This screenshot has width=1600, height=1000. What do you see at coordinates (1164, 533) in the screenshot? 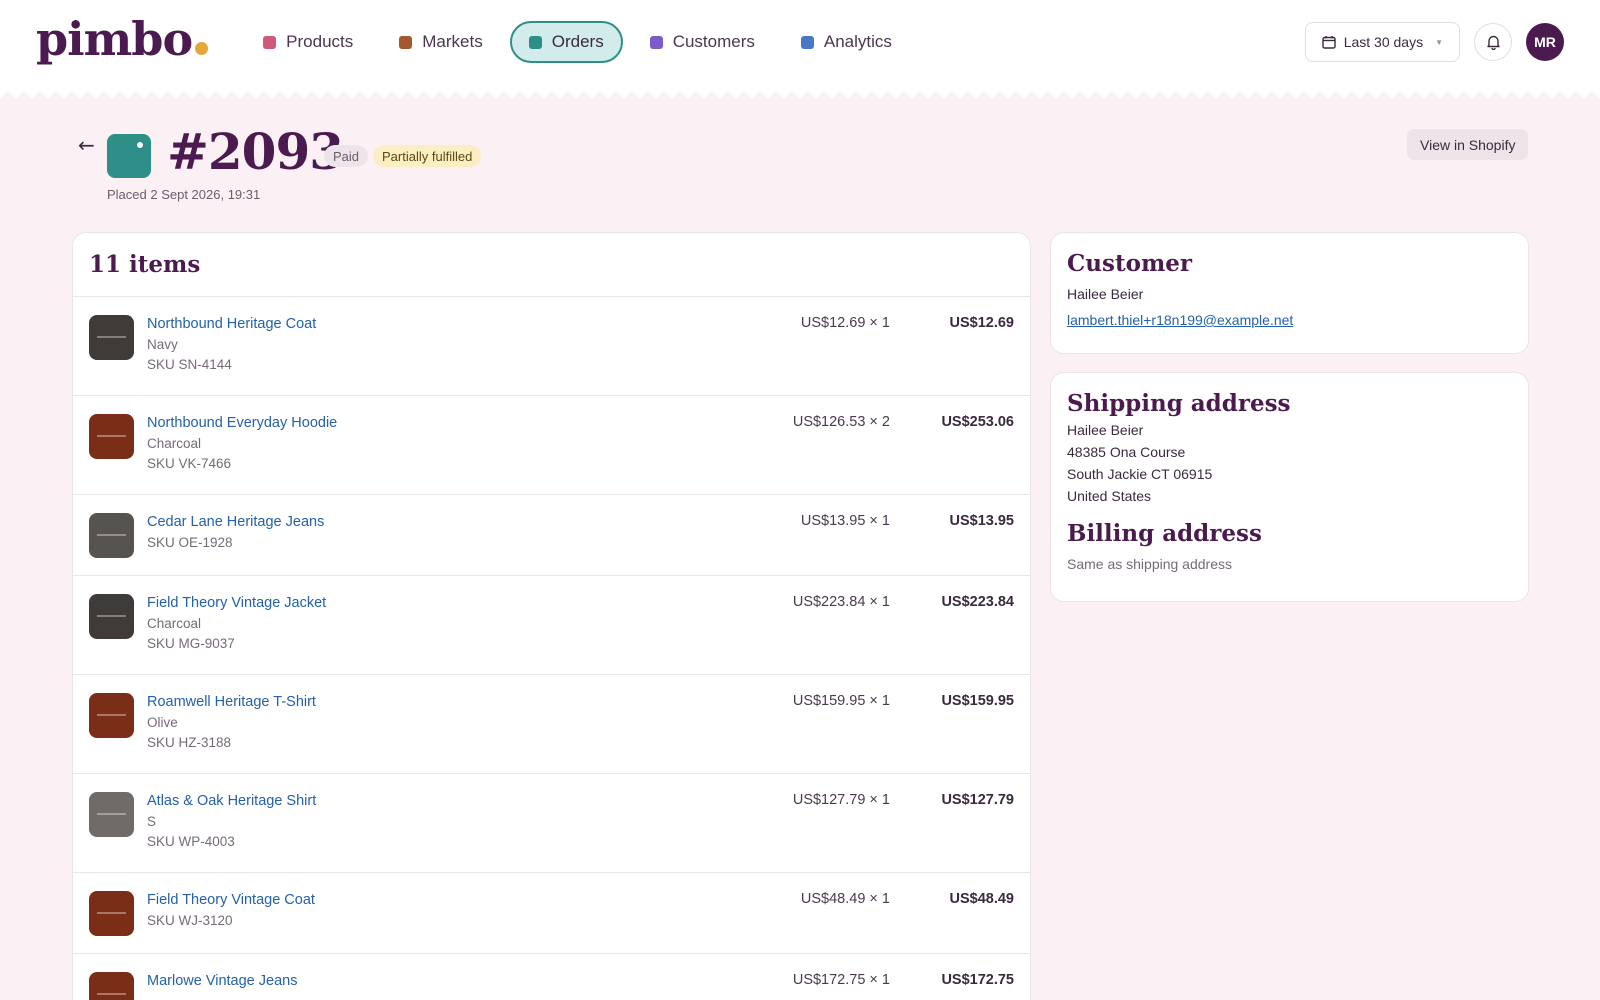
I see `billing-heading: Billing address` at bounding box center [1164, 533].